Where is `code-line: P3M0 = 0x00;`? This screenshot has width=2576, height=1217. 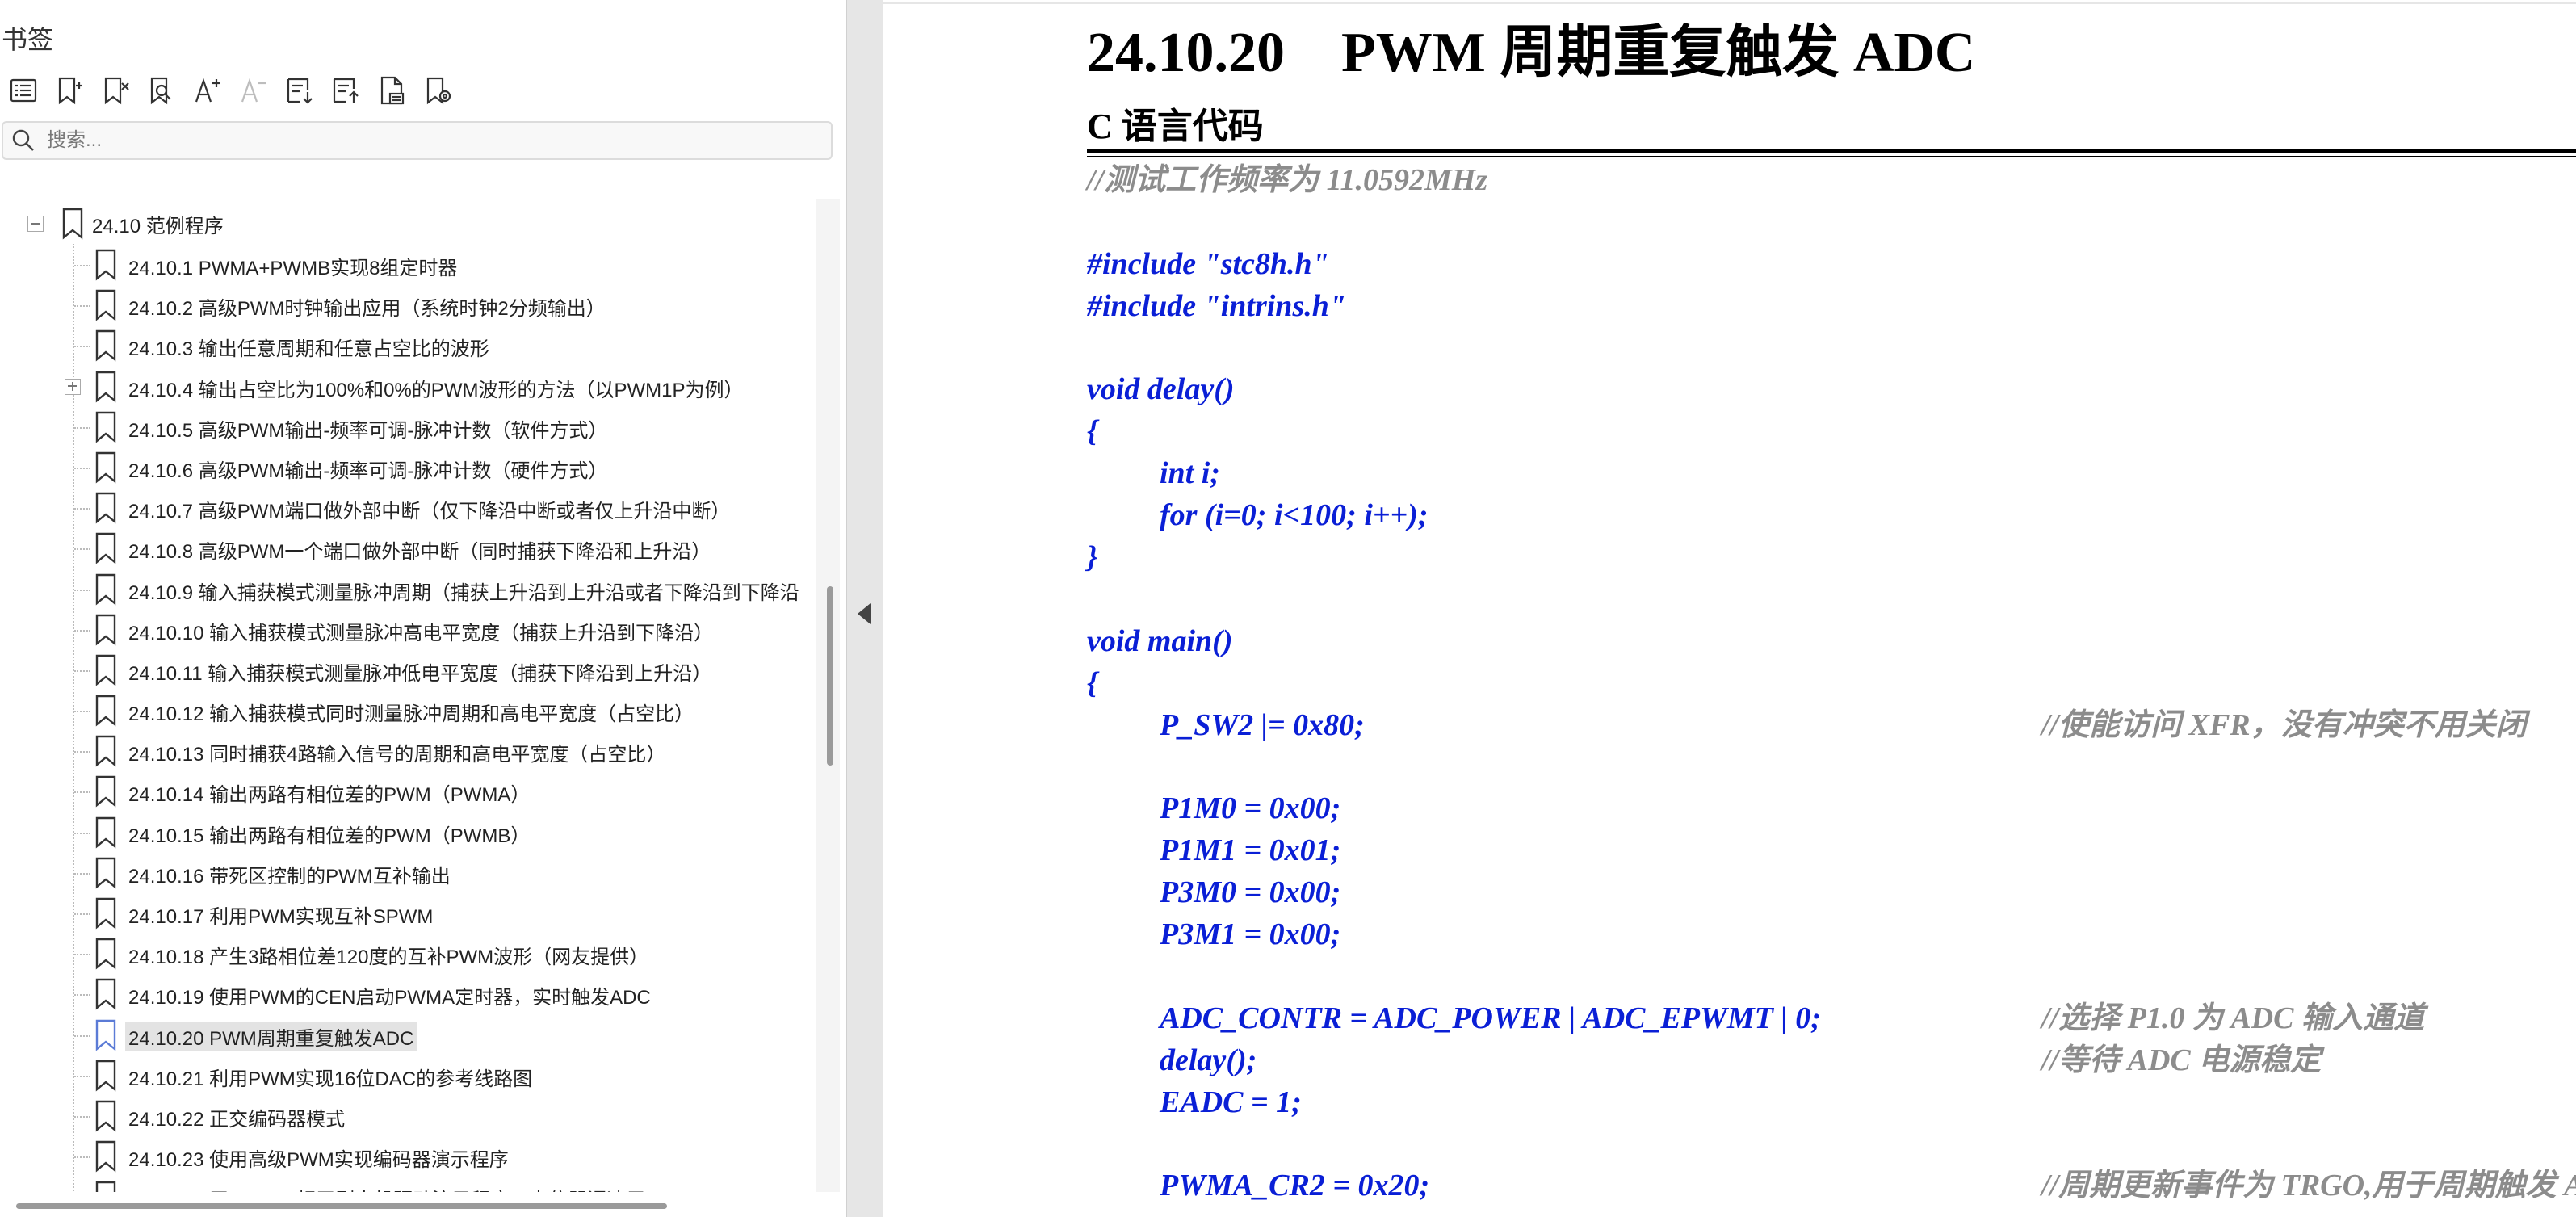
code-line: P3M0 = 0x00; is located at coordinates (1831, 893).